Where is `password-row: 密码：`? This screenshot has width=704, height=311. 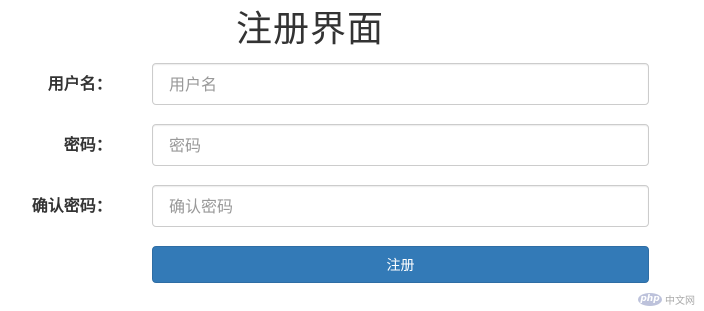
password-row: 密码： is located at coordinates (352, 145).